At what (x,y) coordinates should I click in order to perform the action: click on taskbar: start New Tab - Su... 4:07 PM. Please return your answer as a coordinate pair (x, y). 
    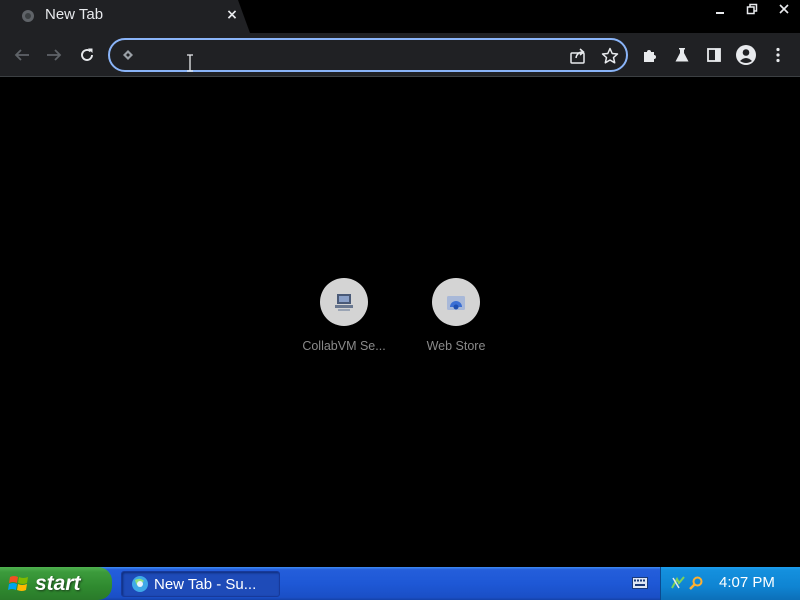
    Looking at the image, I should click on (400, 583).